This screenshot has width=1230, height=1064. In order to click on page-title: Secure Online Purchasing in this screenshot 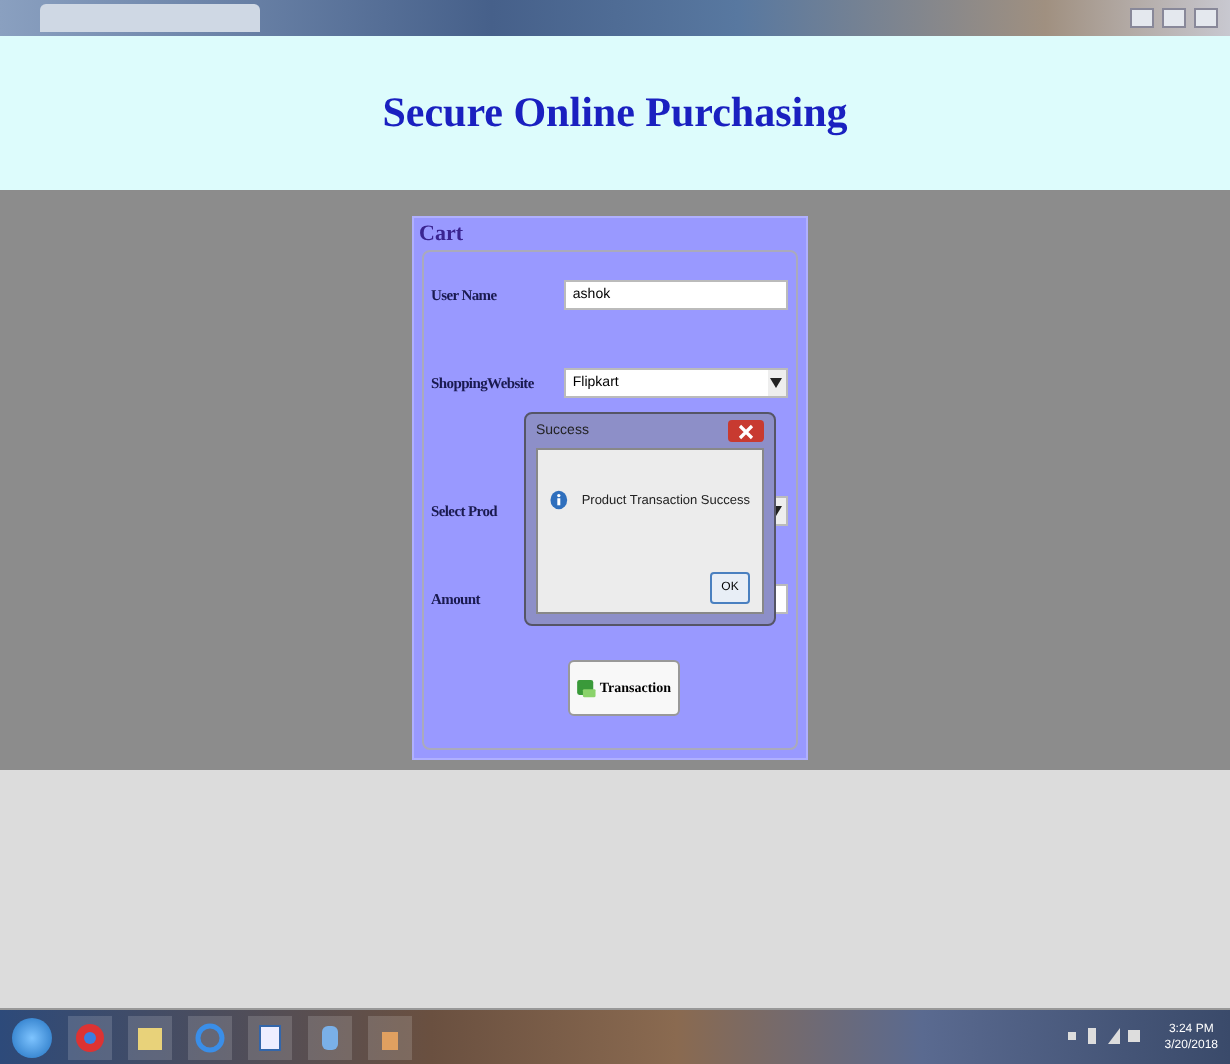, I will do `click(615, 113)`.